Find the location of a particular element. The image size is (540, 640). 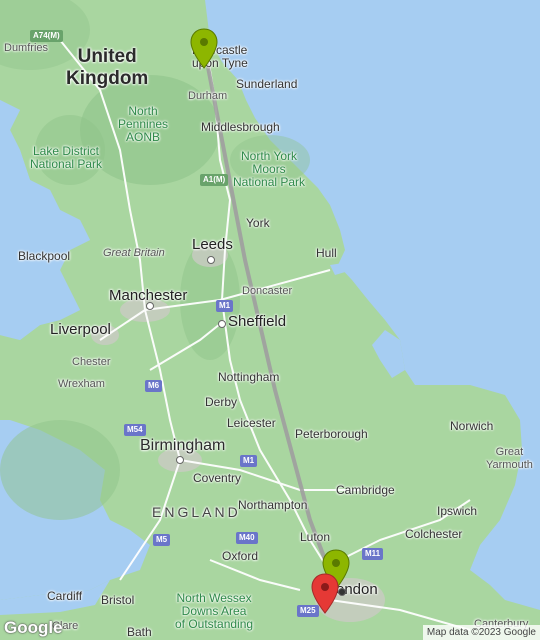

google-logo: Google is located at coordinates (33, 628).